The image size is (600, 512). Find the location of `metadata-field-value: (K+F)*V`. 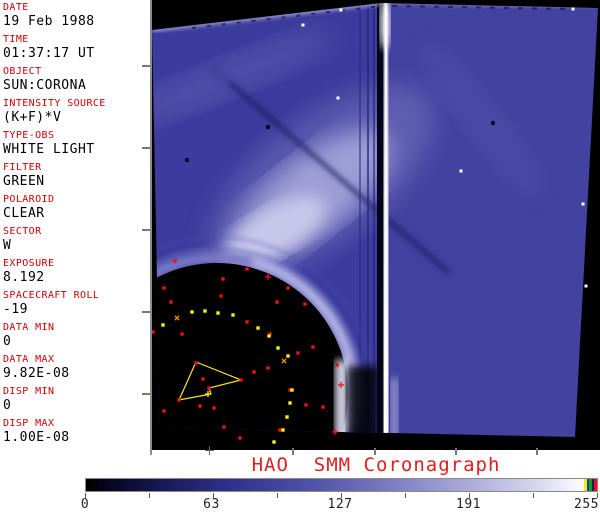

metadata-field-value: (K+F)*V is located at coordinates (32, 117).